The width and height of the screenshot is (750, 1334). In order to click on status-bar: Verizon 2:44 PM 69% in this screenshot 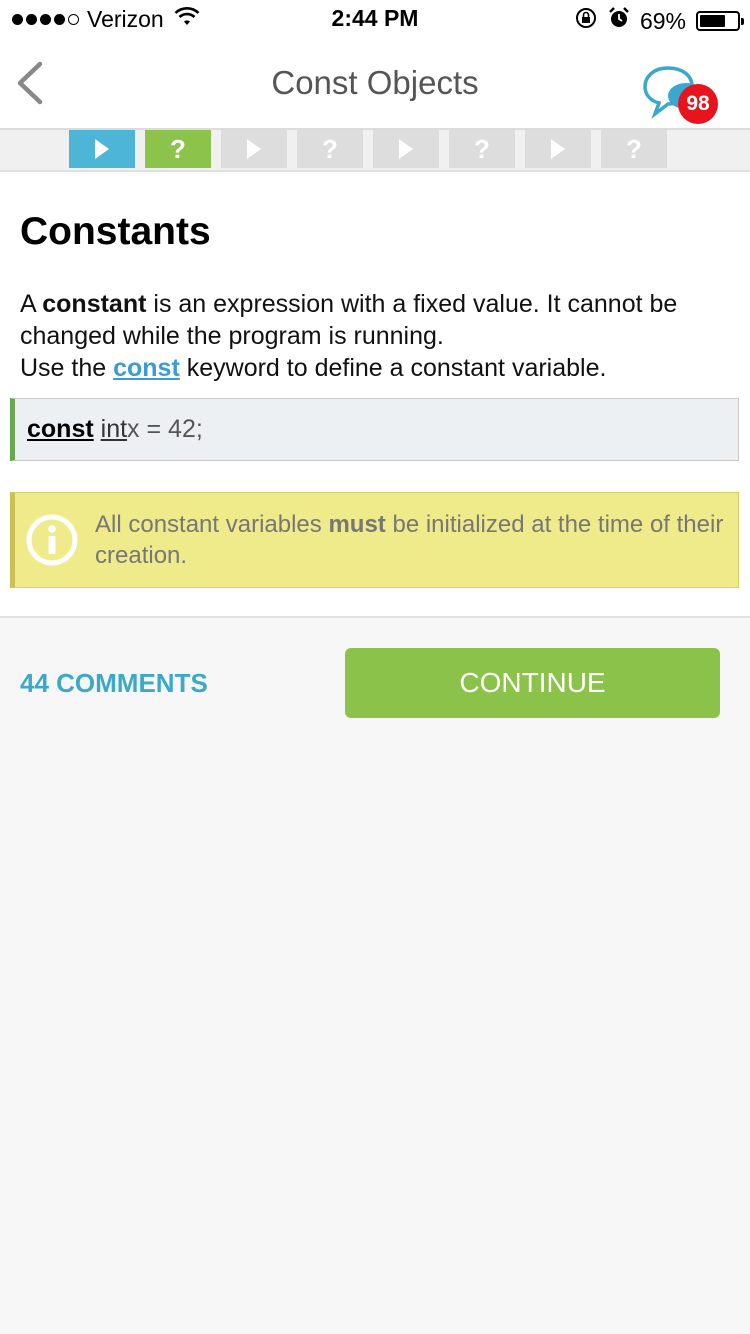, I will do `click(375, 20)`.